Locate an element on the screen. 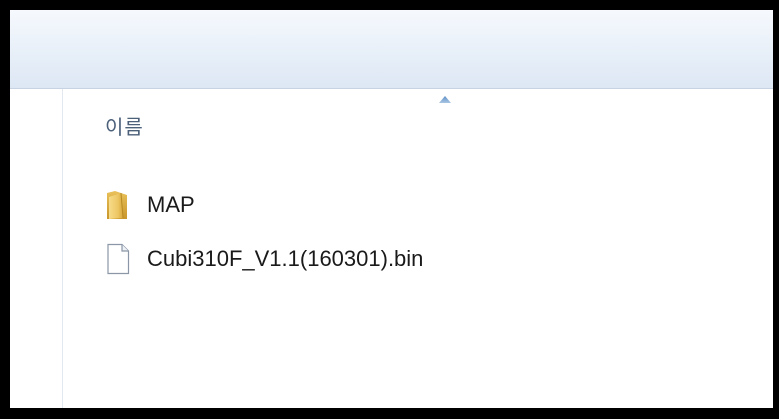  file-name-label: MAP is located at coordinates (171, 204).